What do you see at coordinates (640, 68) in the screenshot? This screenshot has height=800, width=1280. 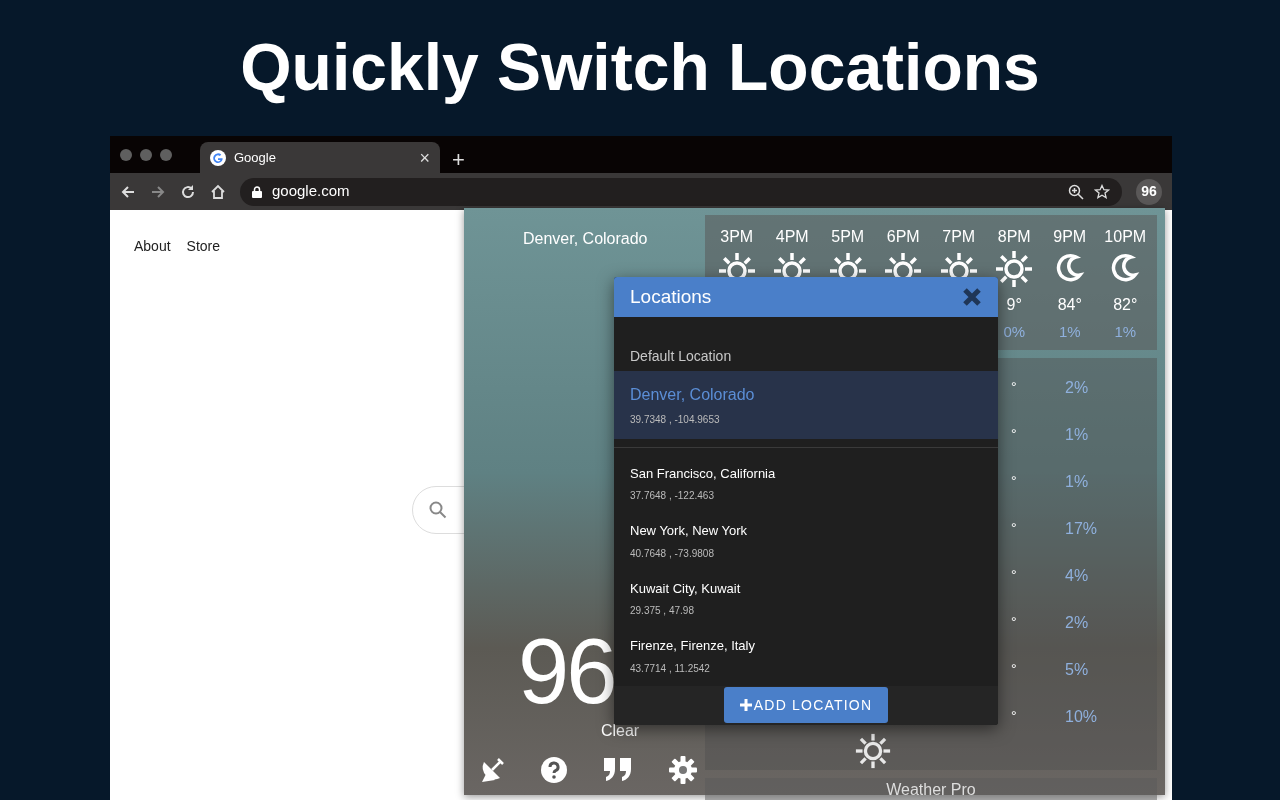 I see `headline: Quickly Switch Locations` at bounding box center [640, 68].